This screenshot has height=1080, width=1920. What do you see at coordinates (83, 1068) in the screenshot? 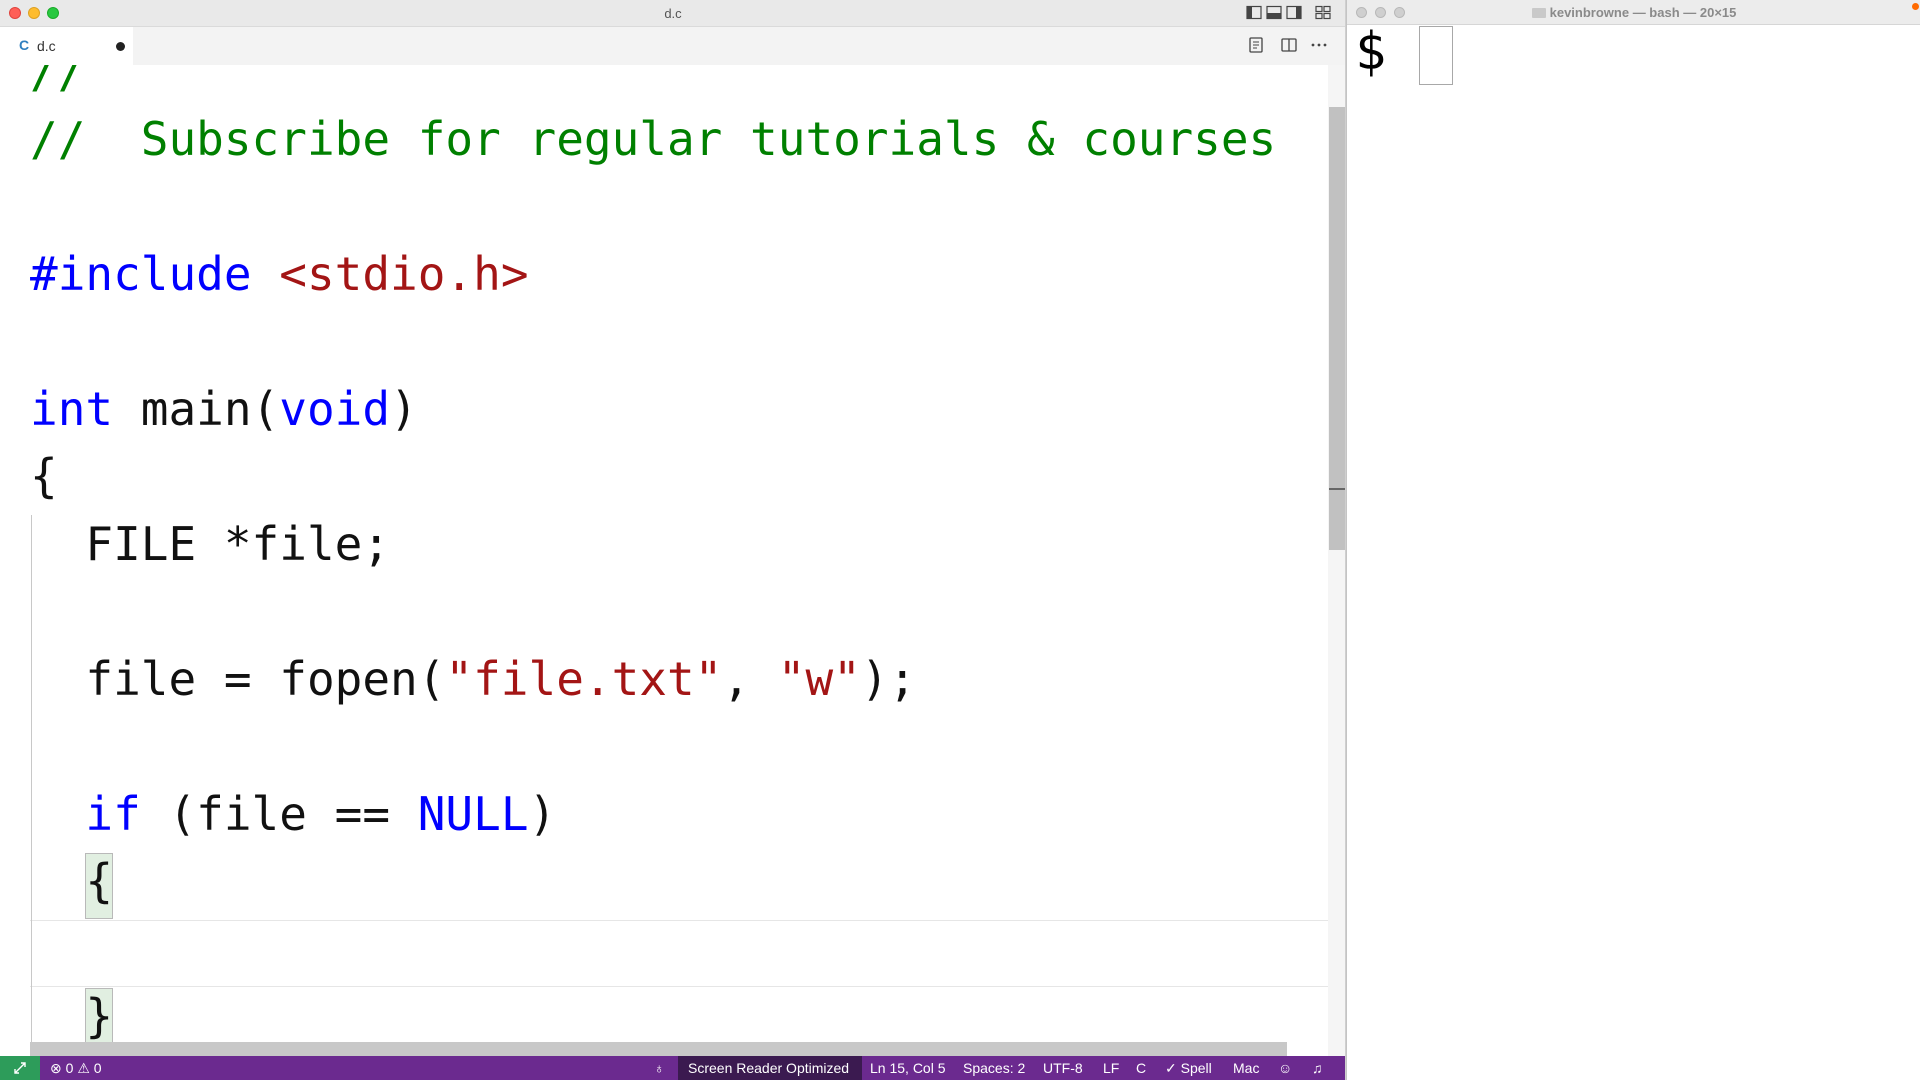
I see `warning-icon: ⚠` at bounding box center [83, 1068].